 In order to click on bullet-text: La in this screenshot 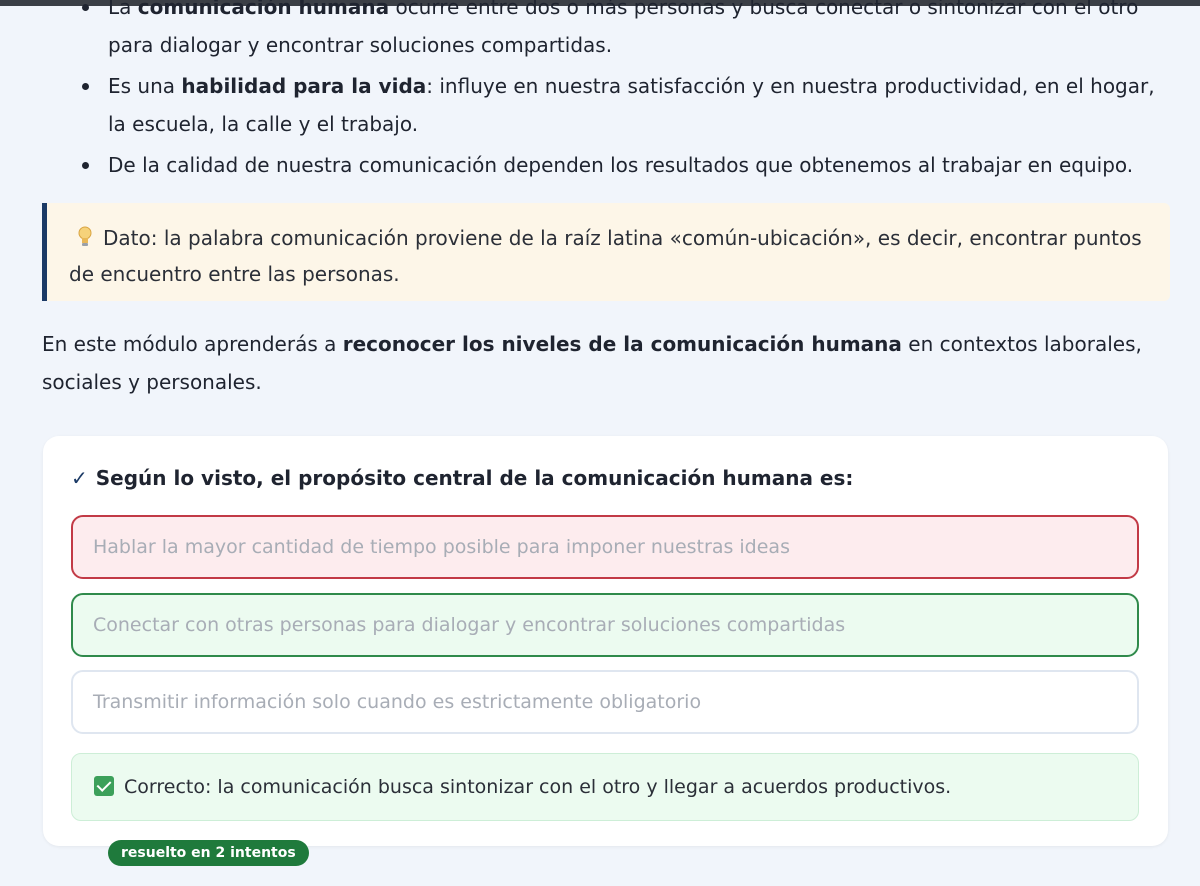, I will do `click(123, 9)`.